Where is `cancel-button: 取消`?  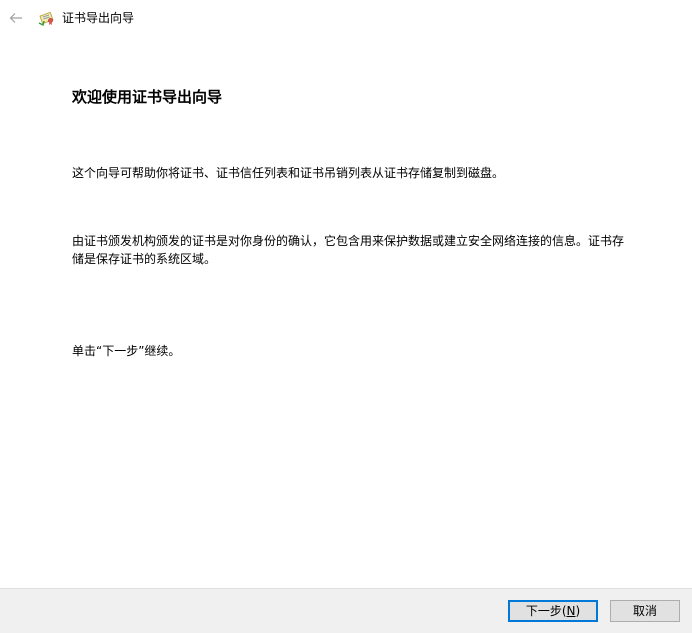 cancel-button: 取消 is located at coordinates (645, 611).